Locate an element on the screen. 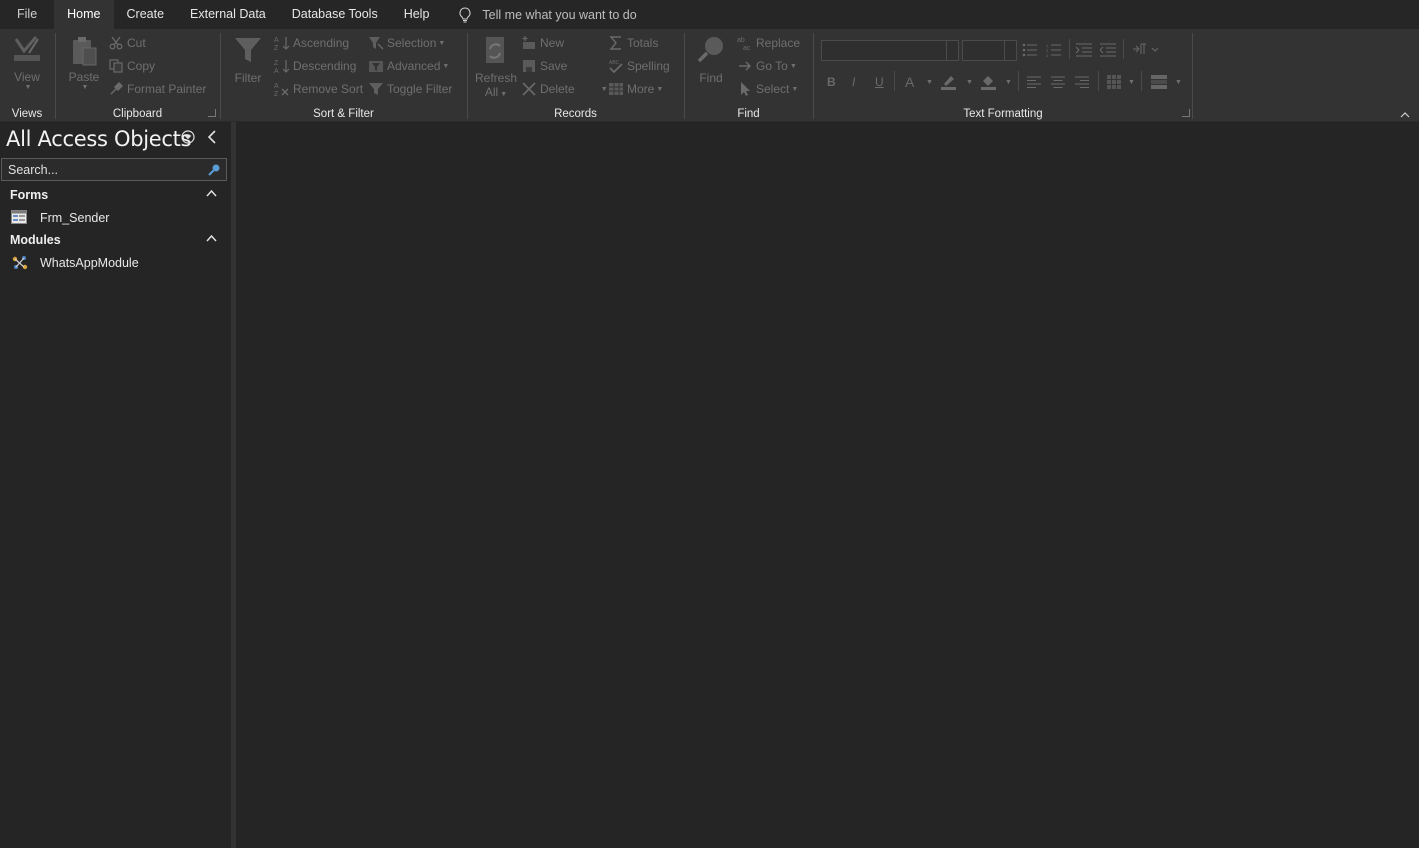  paste-button: Paste ▼ is located at coordinates (84, 63).